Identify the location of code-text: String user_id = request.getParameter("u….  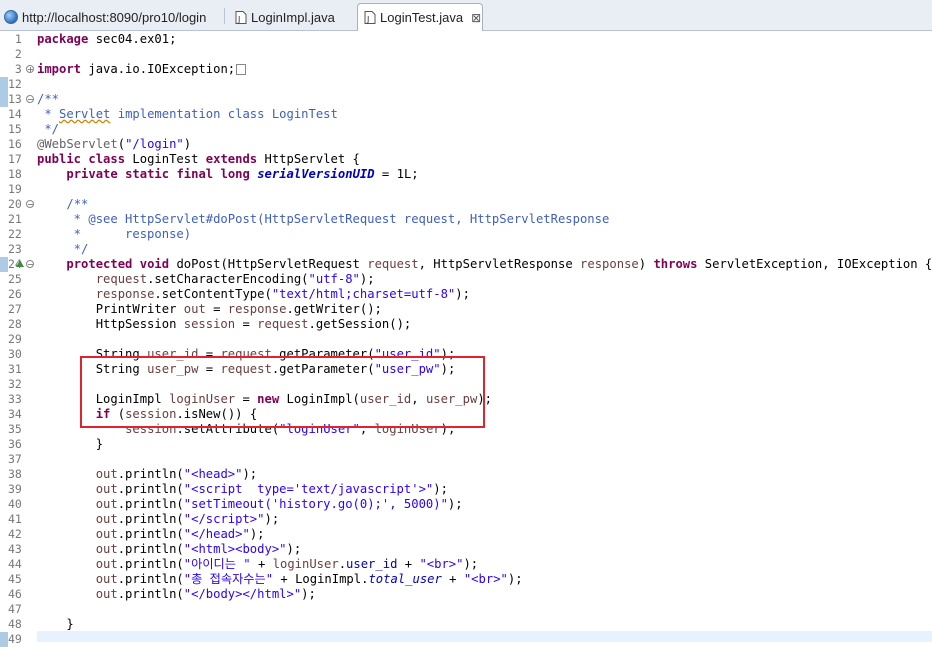
(246, 354).